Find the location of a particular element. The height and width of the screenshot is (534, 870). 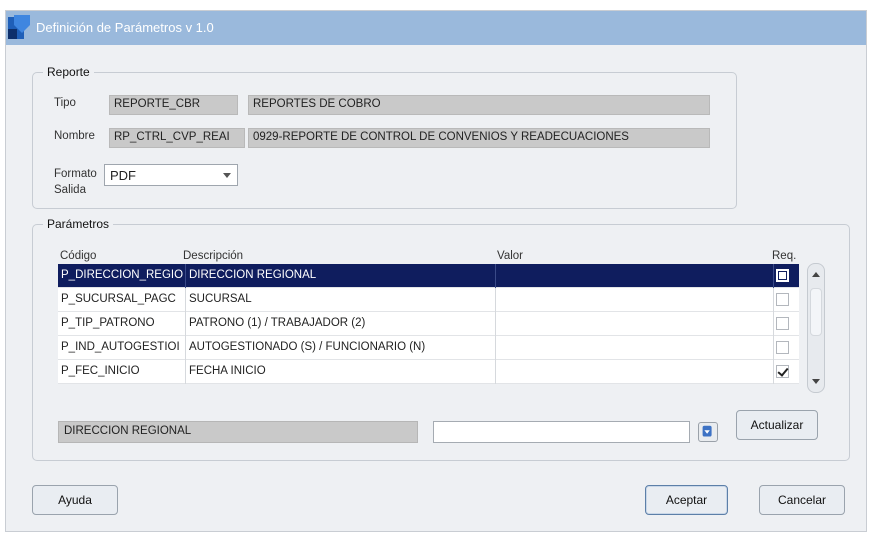

tipo-description-field: REPORTES DE COBRO is located at coordinates (479, 105).